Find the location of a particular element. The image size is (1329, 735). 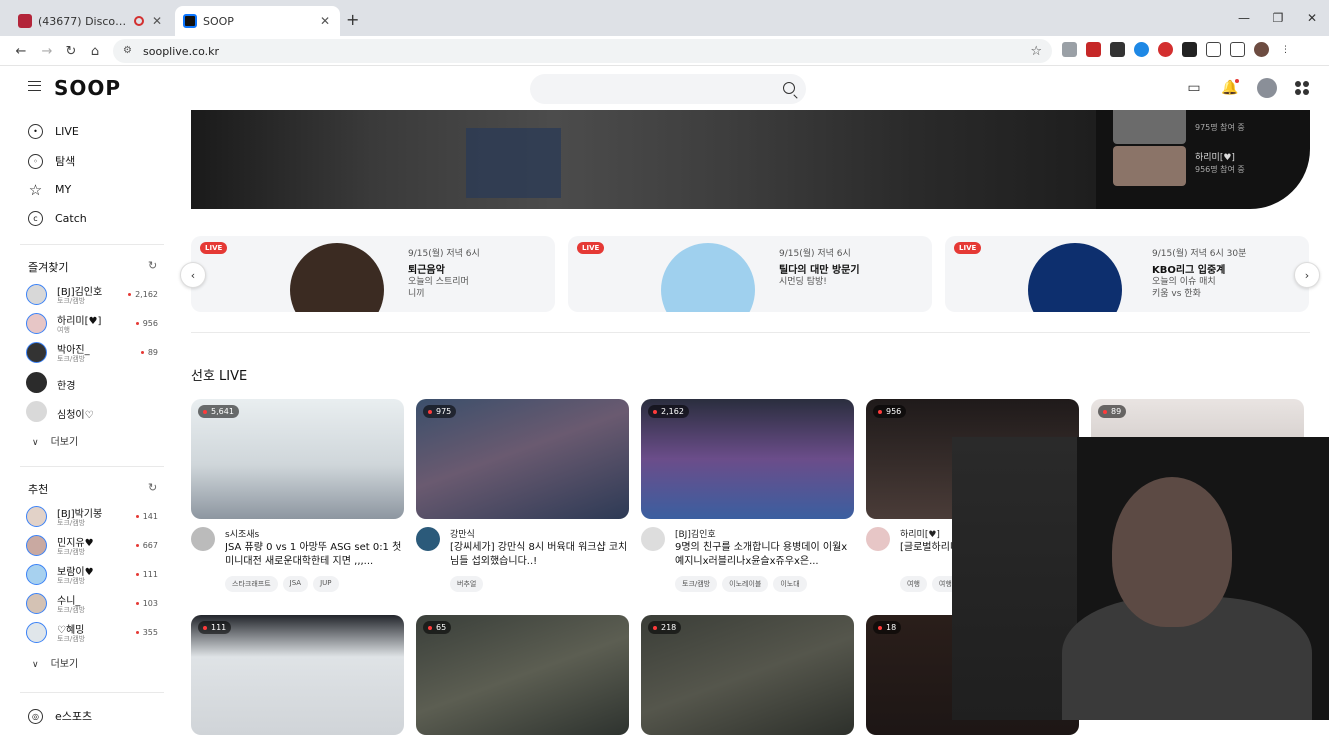

sidebar-item-catch: c Catch is located at coordinates (57, 218).